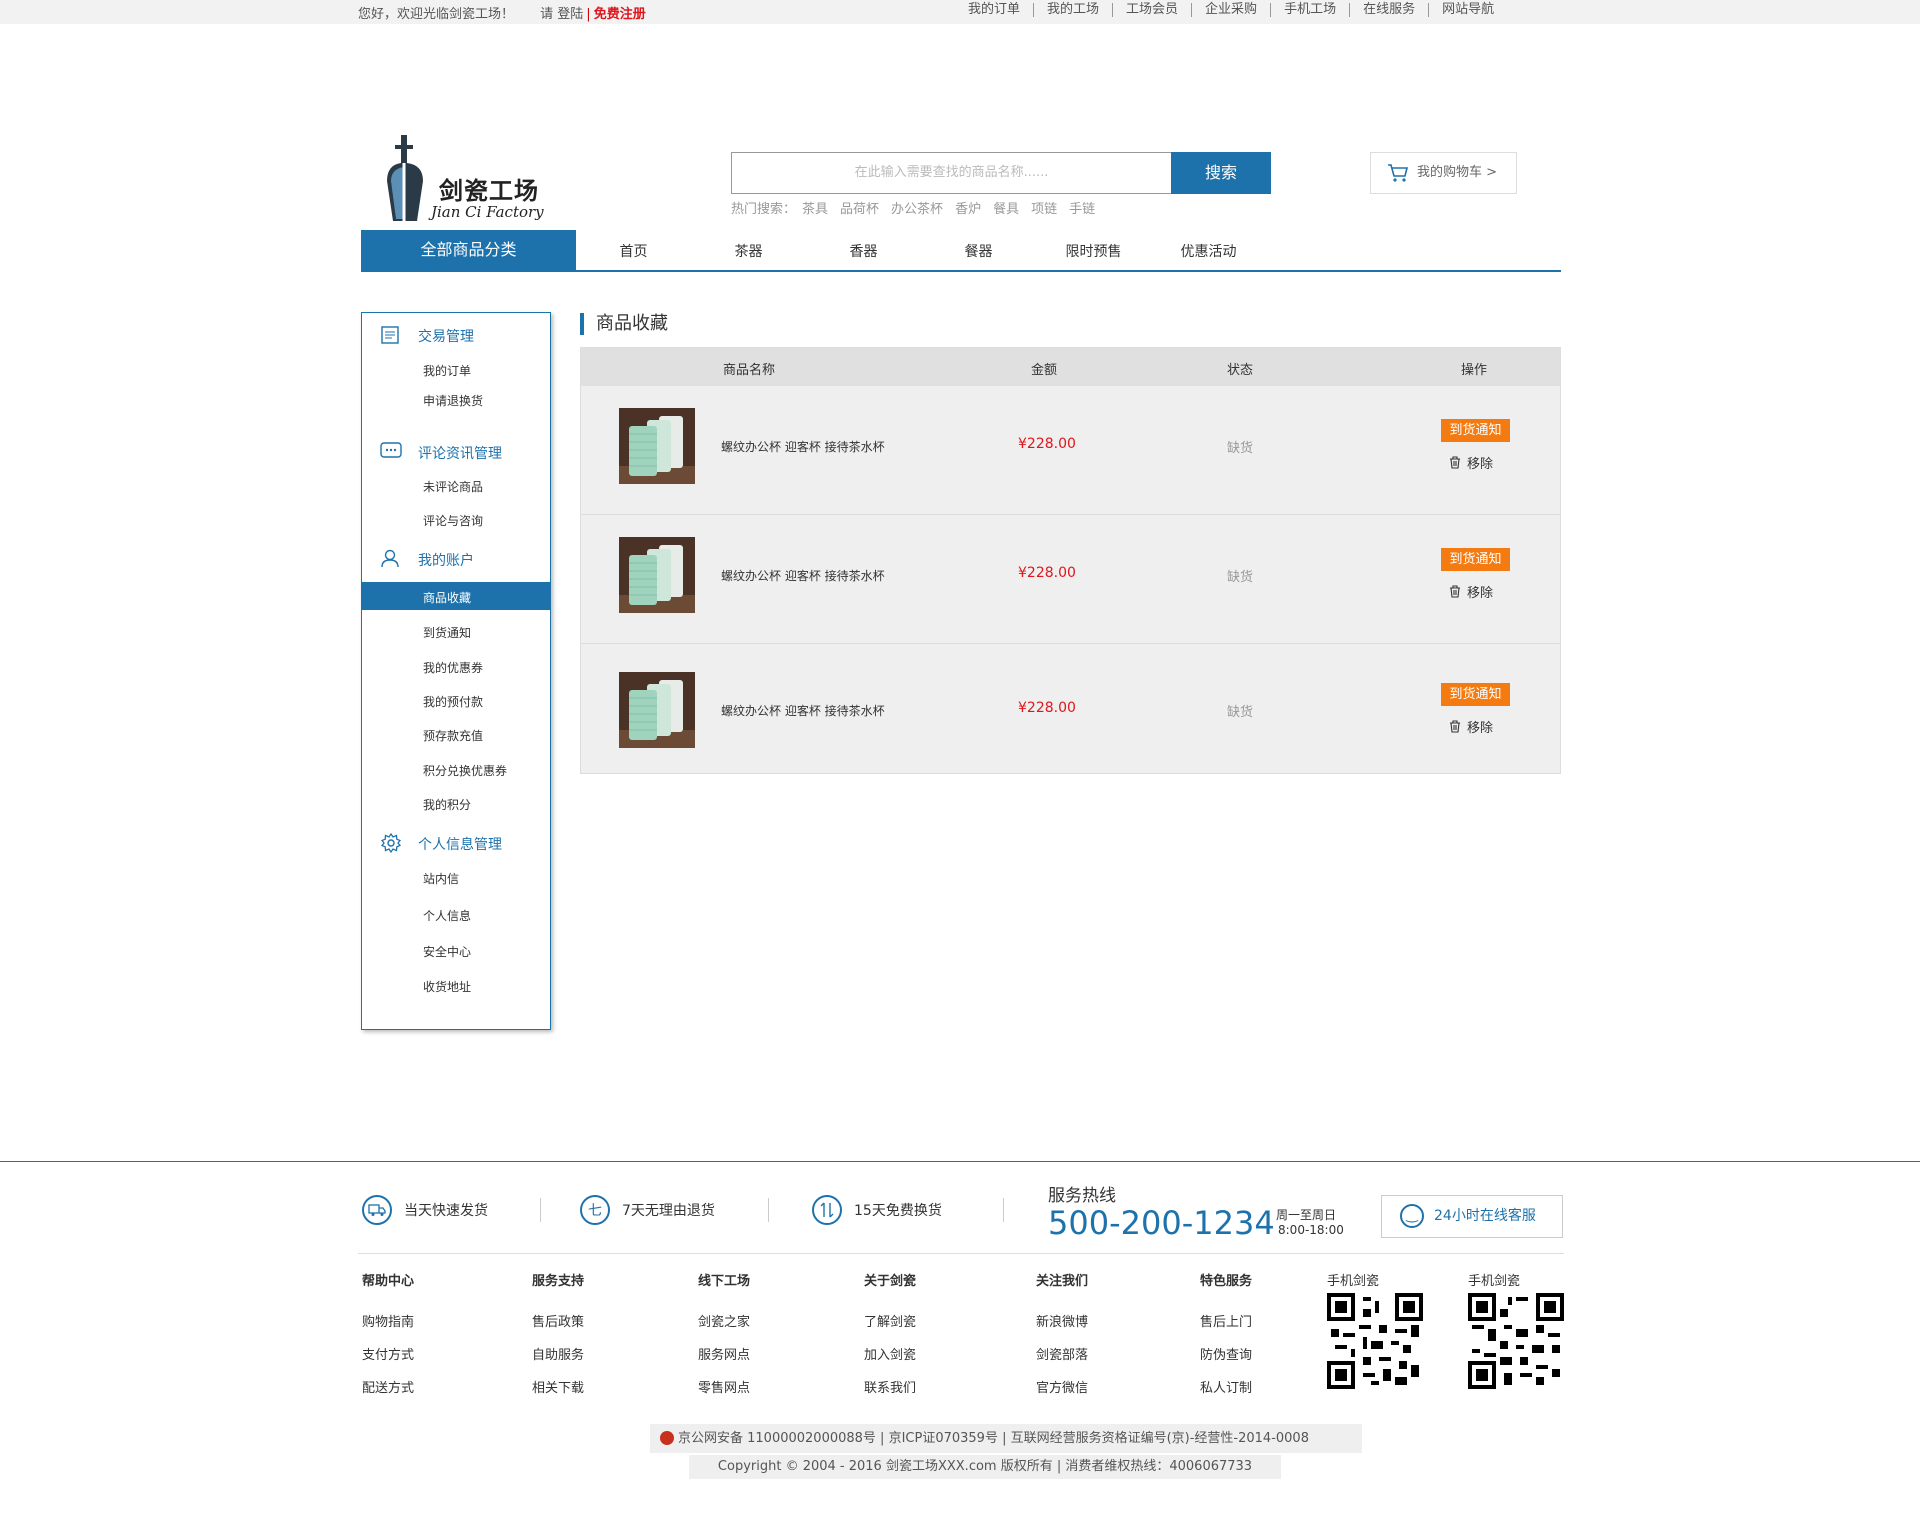 The image size is (1920, 1534). I want to click on sidebar-item-arrival-notice: 到货通知, so click(447, 632).